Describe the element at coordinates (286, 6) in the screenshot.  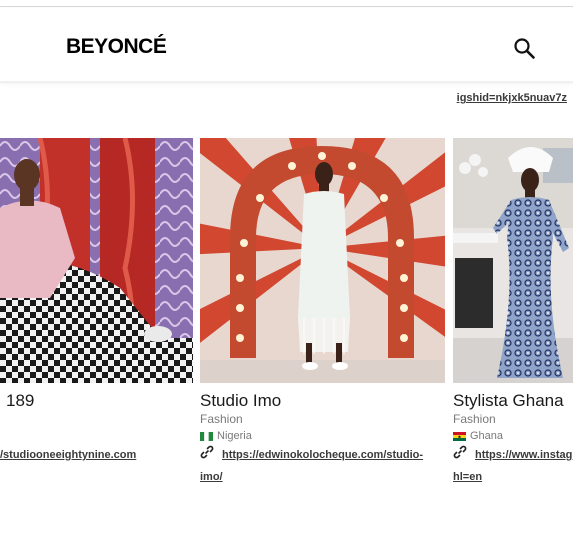
I see `top-divider` at that location.